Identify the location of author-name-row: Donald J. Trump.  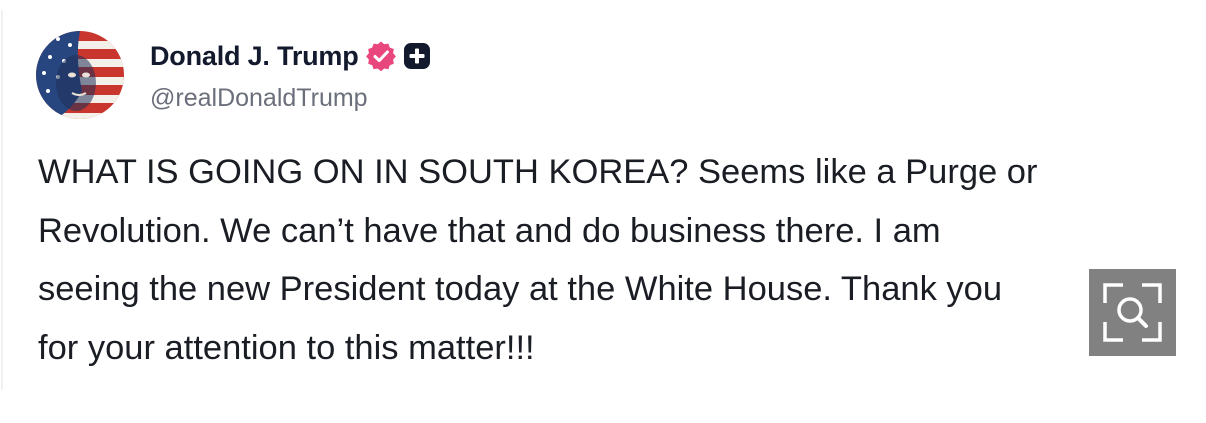
(290, 56).